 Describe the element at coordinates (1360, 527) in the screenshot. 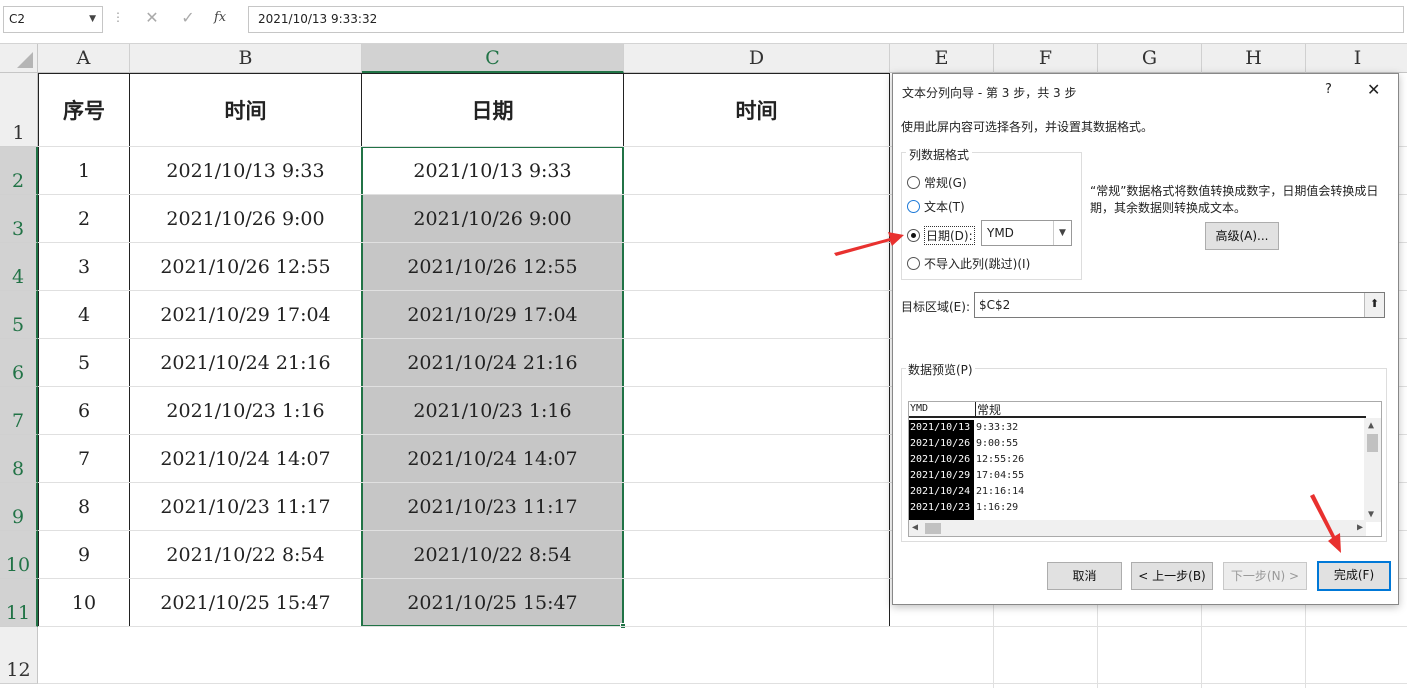

I see `chevron-right-icon: ▶` at that location.